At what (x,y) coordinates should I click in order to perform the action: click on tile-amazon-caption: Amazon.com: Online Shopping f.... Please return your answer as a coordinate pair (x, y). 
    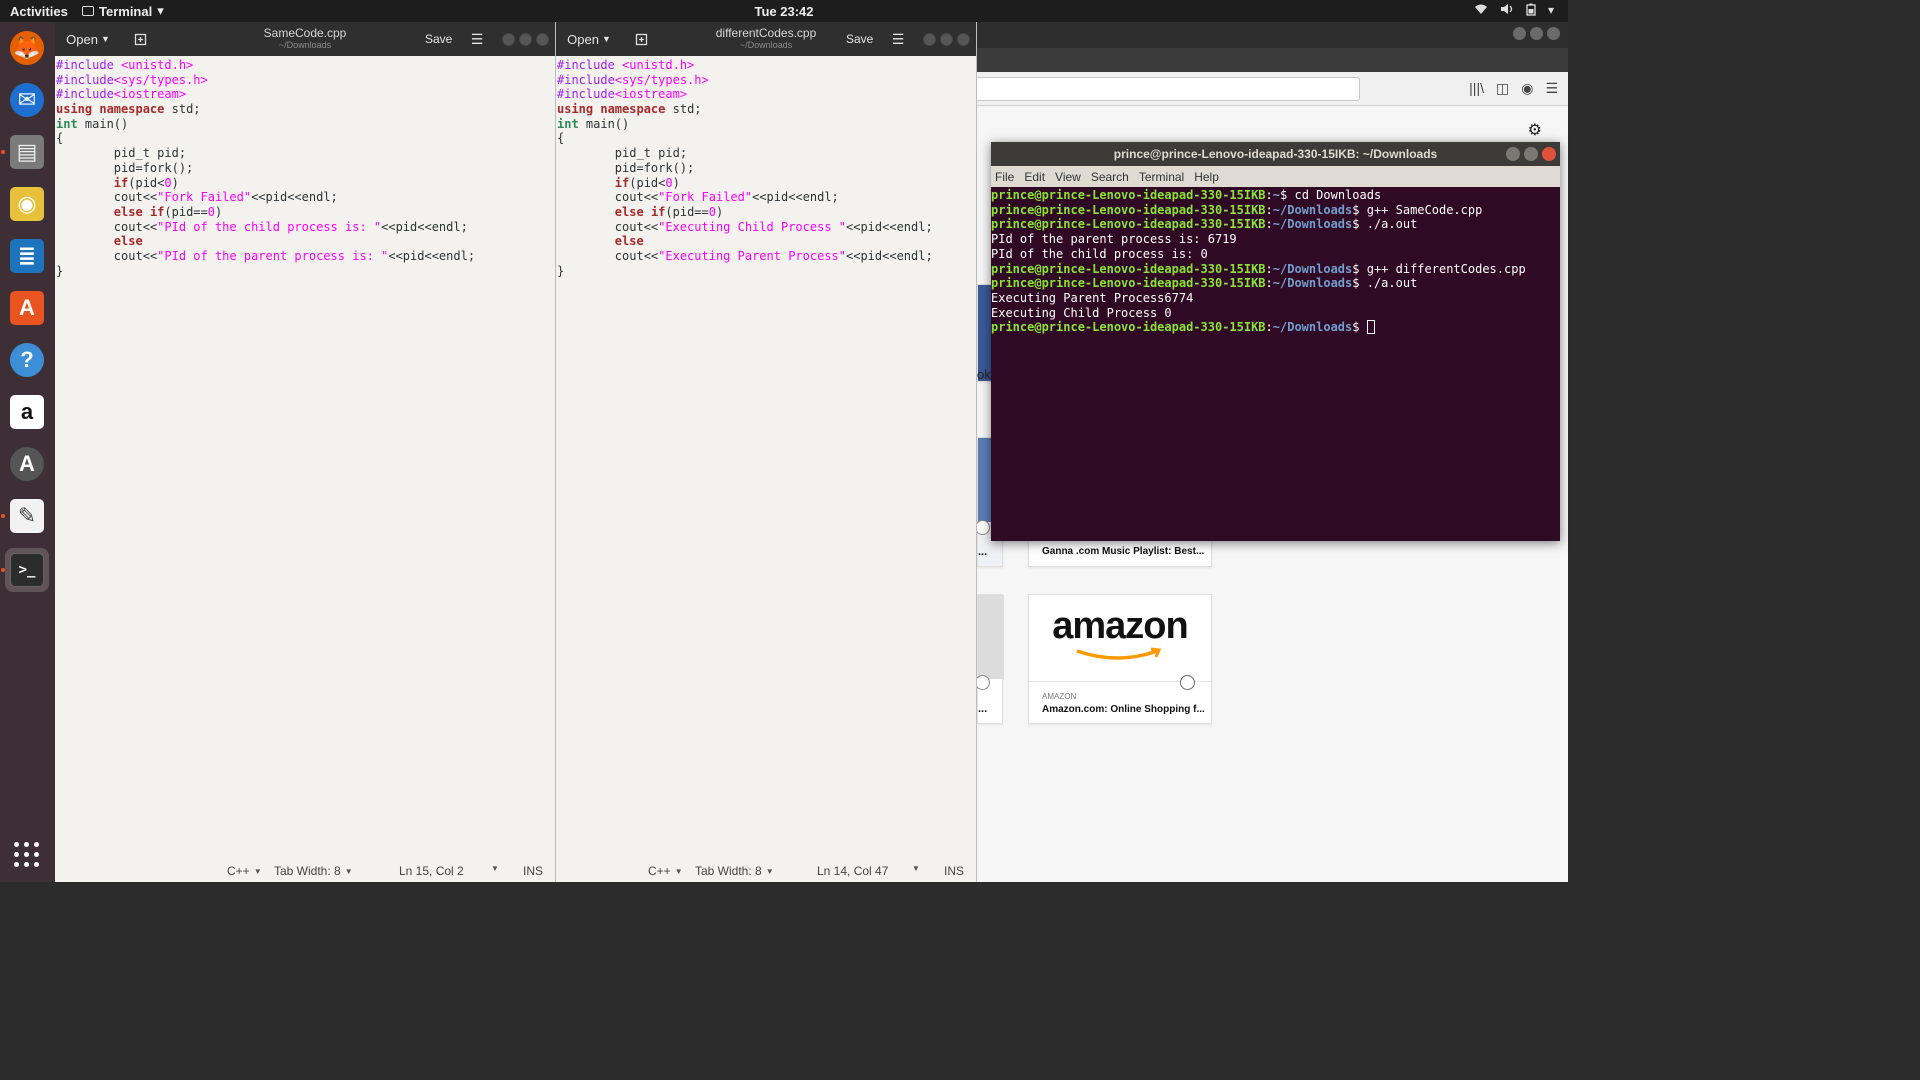
    Looking at the image, I should click on (1123, 709).